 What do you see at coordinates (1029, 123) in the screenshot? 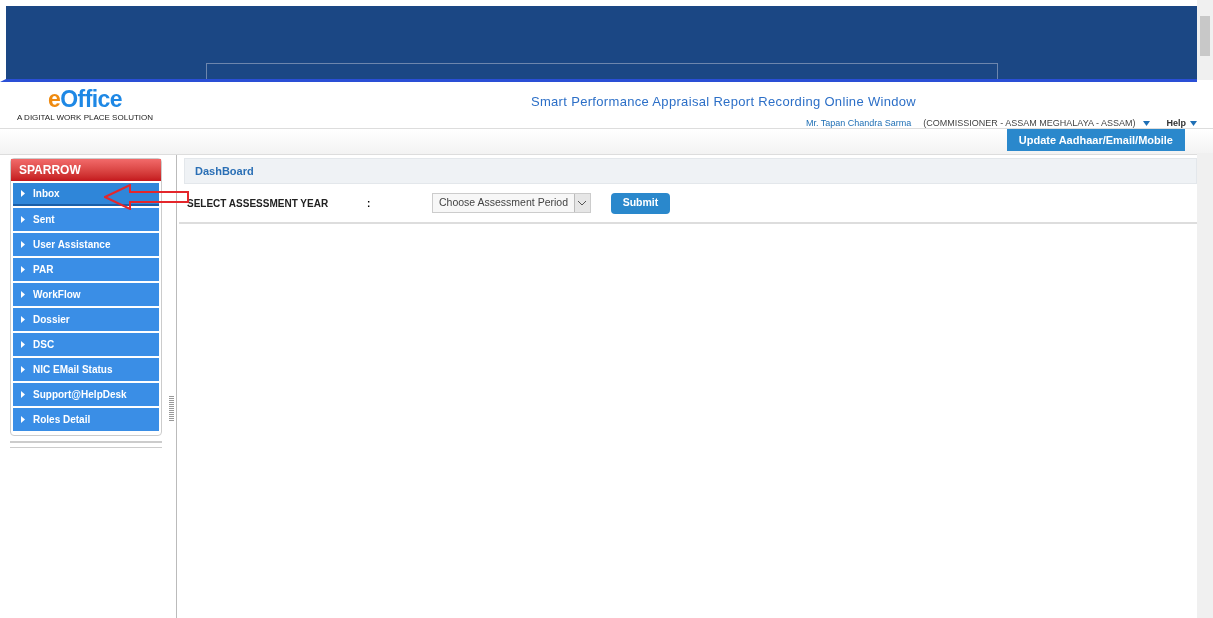
I see `user-role: (COMMISSIONER - ASSAM MEGHALAYA - ASSAM)` at bounding box center [1029, 123].